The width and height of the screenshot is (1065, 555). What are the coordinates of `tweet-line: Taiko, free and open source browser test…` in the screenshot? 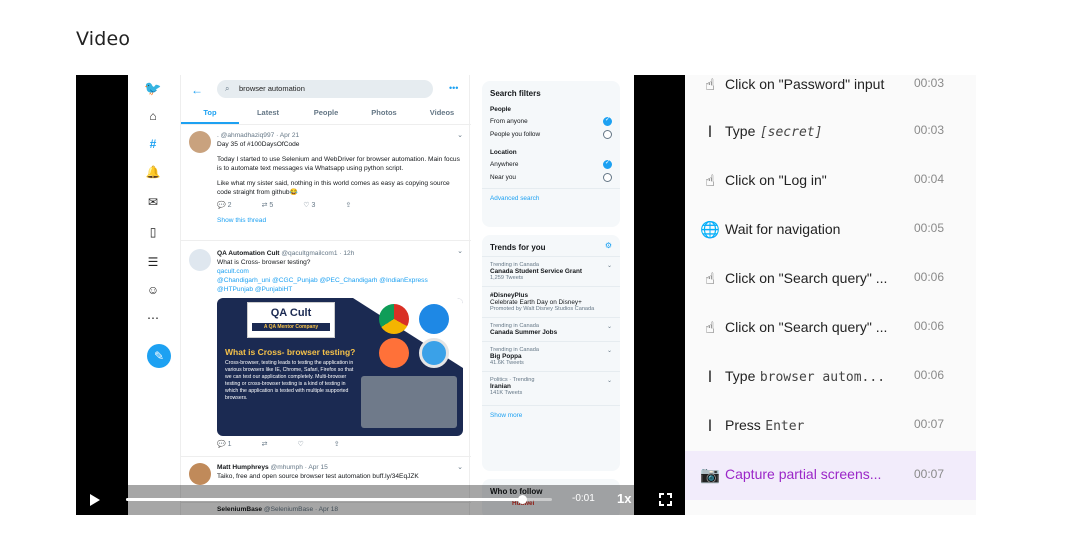 It's located at (318, 476).